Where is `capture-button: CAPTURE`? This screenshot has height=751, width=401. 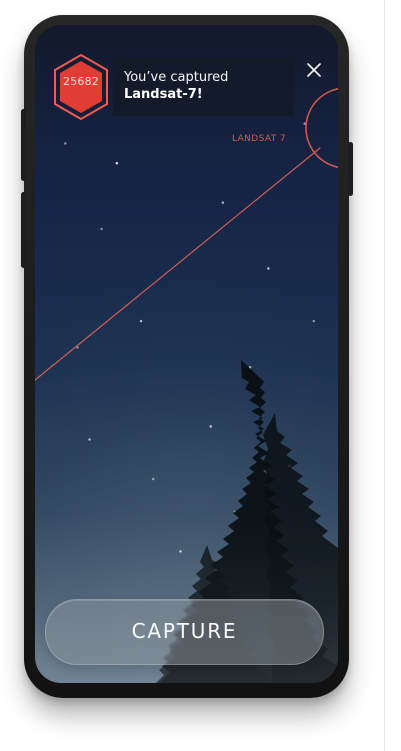 capture-button: CAPTURE is located at coordinates (184, 632).